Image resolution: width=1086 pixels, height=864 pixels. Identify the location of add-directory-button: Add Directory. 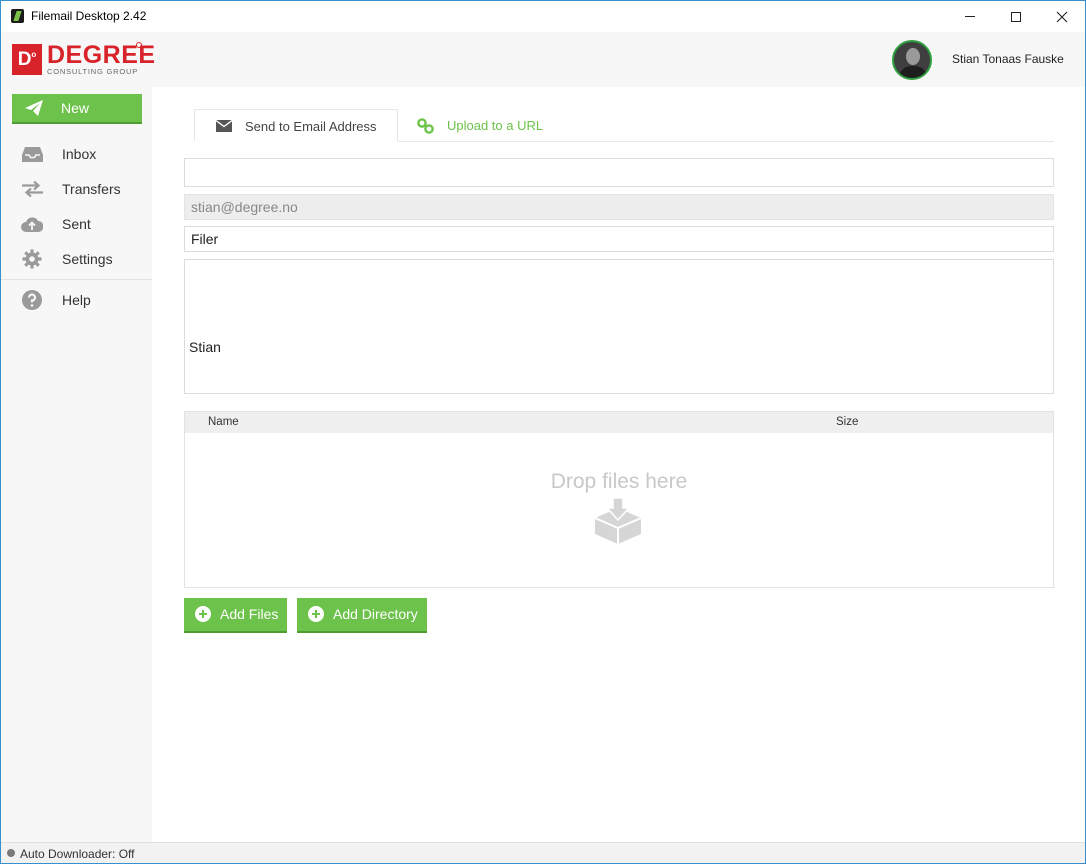
(362, 615).